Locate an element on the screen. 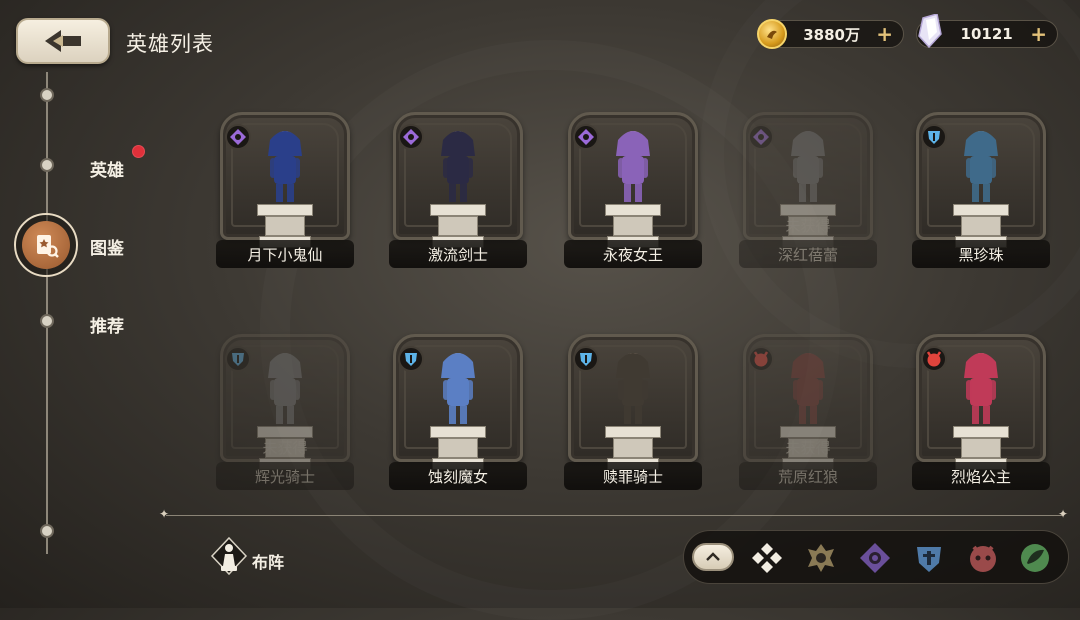 This screenshot has height=620, width=1080. nav-item-heroes: 英雄 is located at coordinates (107, 168).